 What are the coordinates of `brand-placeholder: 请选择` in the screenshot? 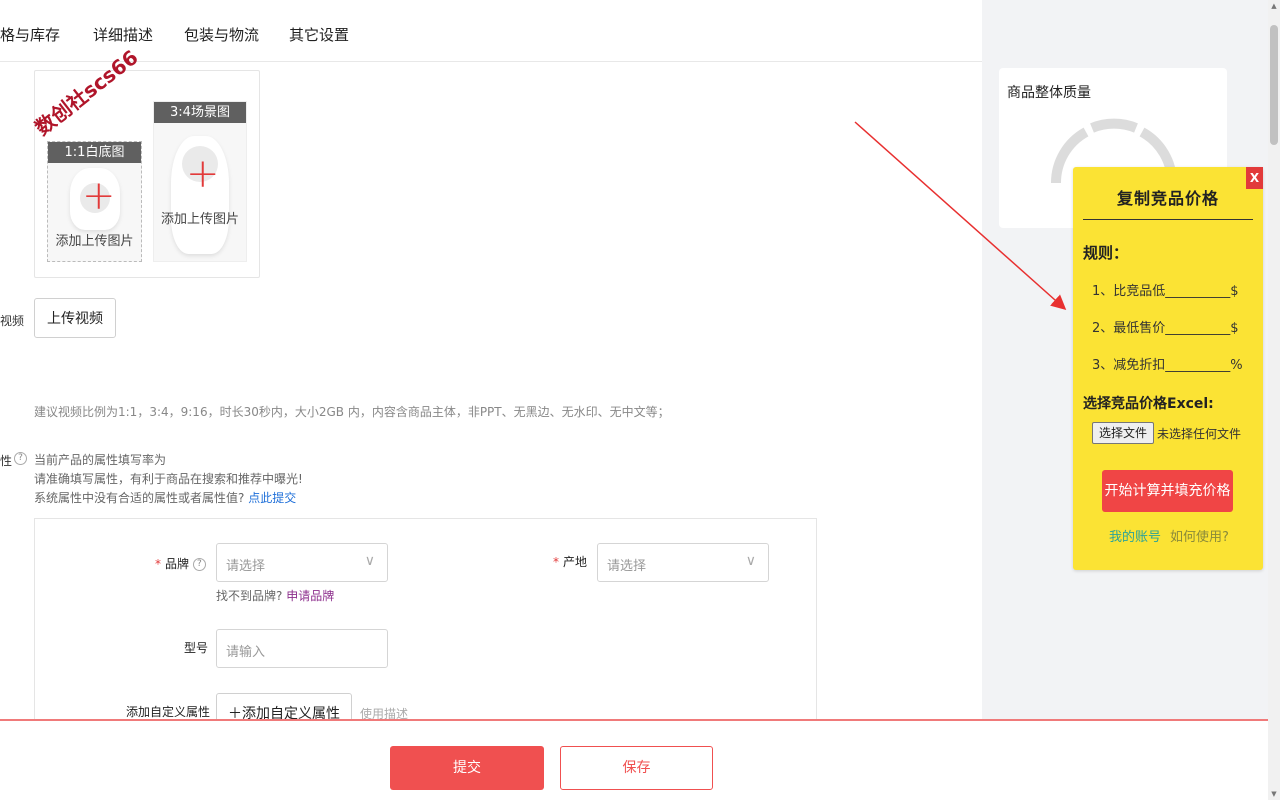 It's located at (246, 566).